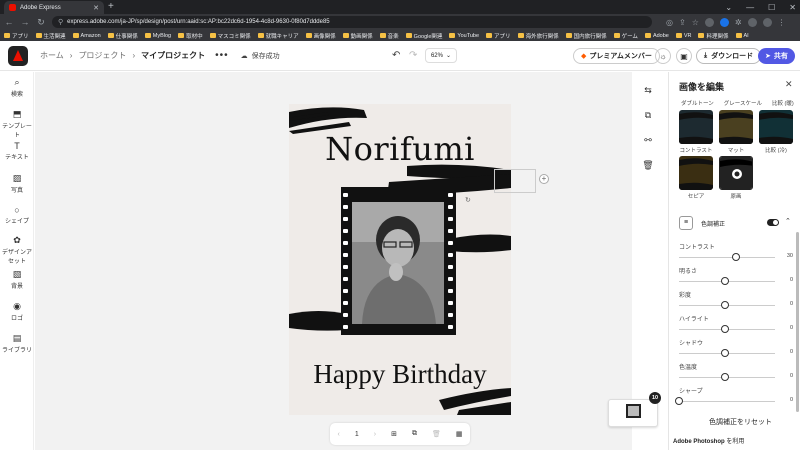 This screenshot has width=800, height=450. I want to click on bookmark-item: Adobe, so click(656, 36).